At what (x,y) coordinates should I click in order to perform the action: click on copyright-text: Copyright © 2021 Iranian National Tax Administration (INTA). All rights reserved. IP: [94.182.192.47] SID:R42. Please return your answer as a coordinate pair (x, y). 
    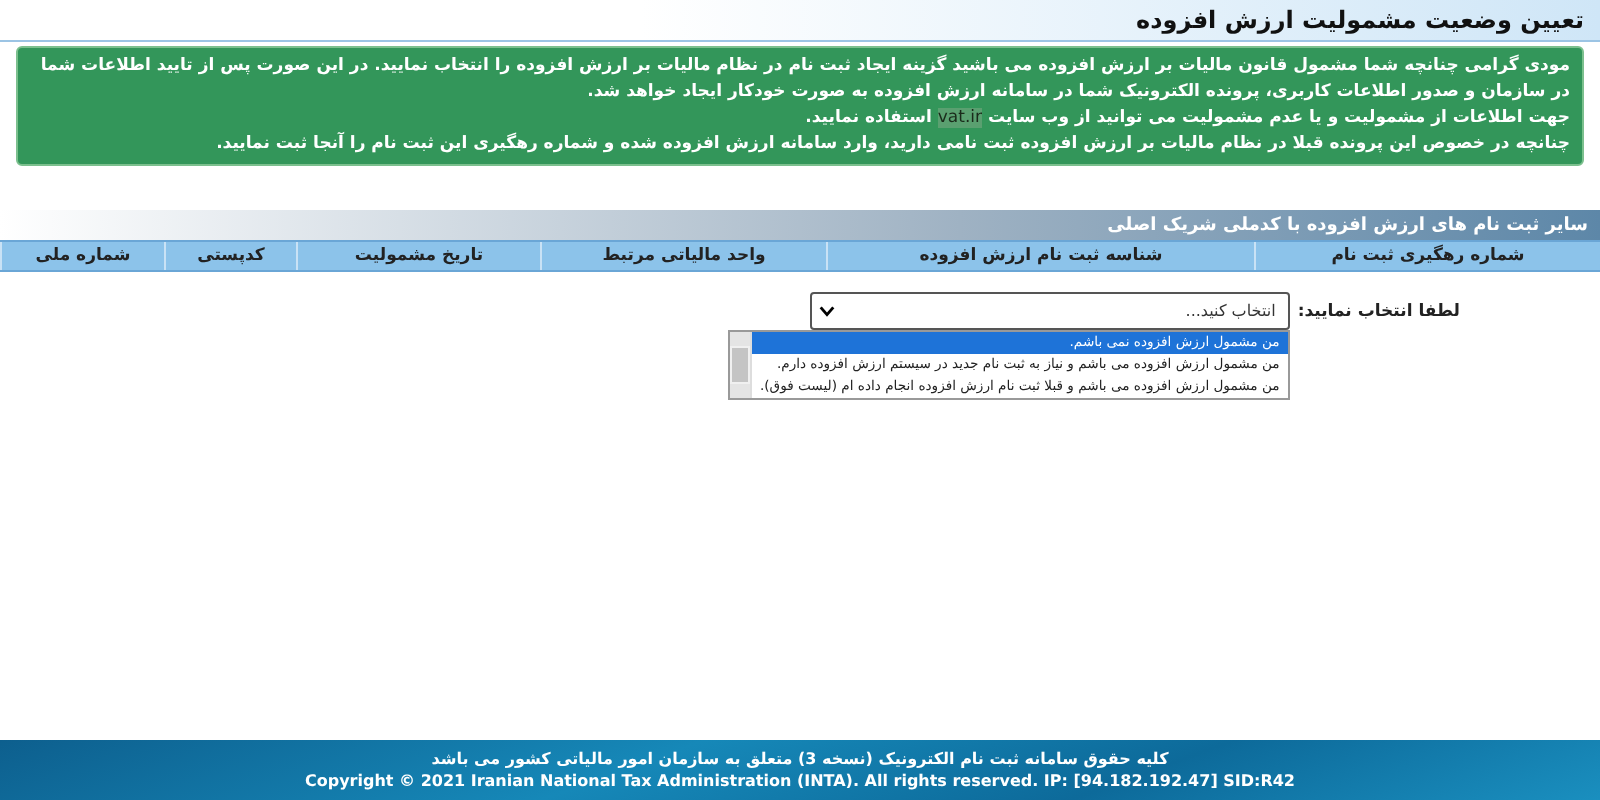
    Looking at the image, I should click on (800, 781).